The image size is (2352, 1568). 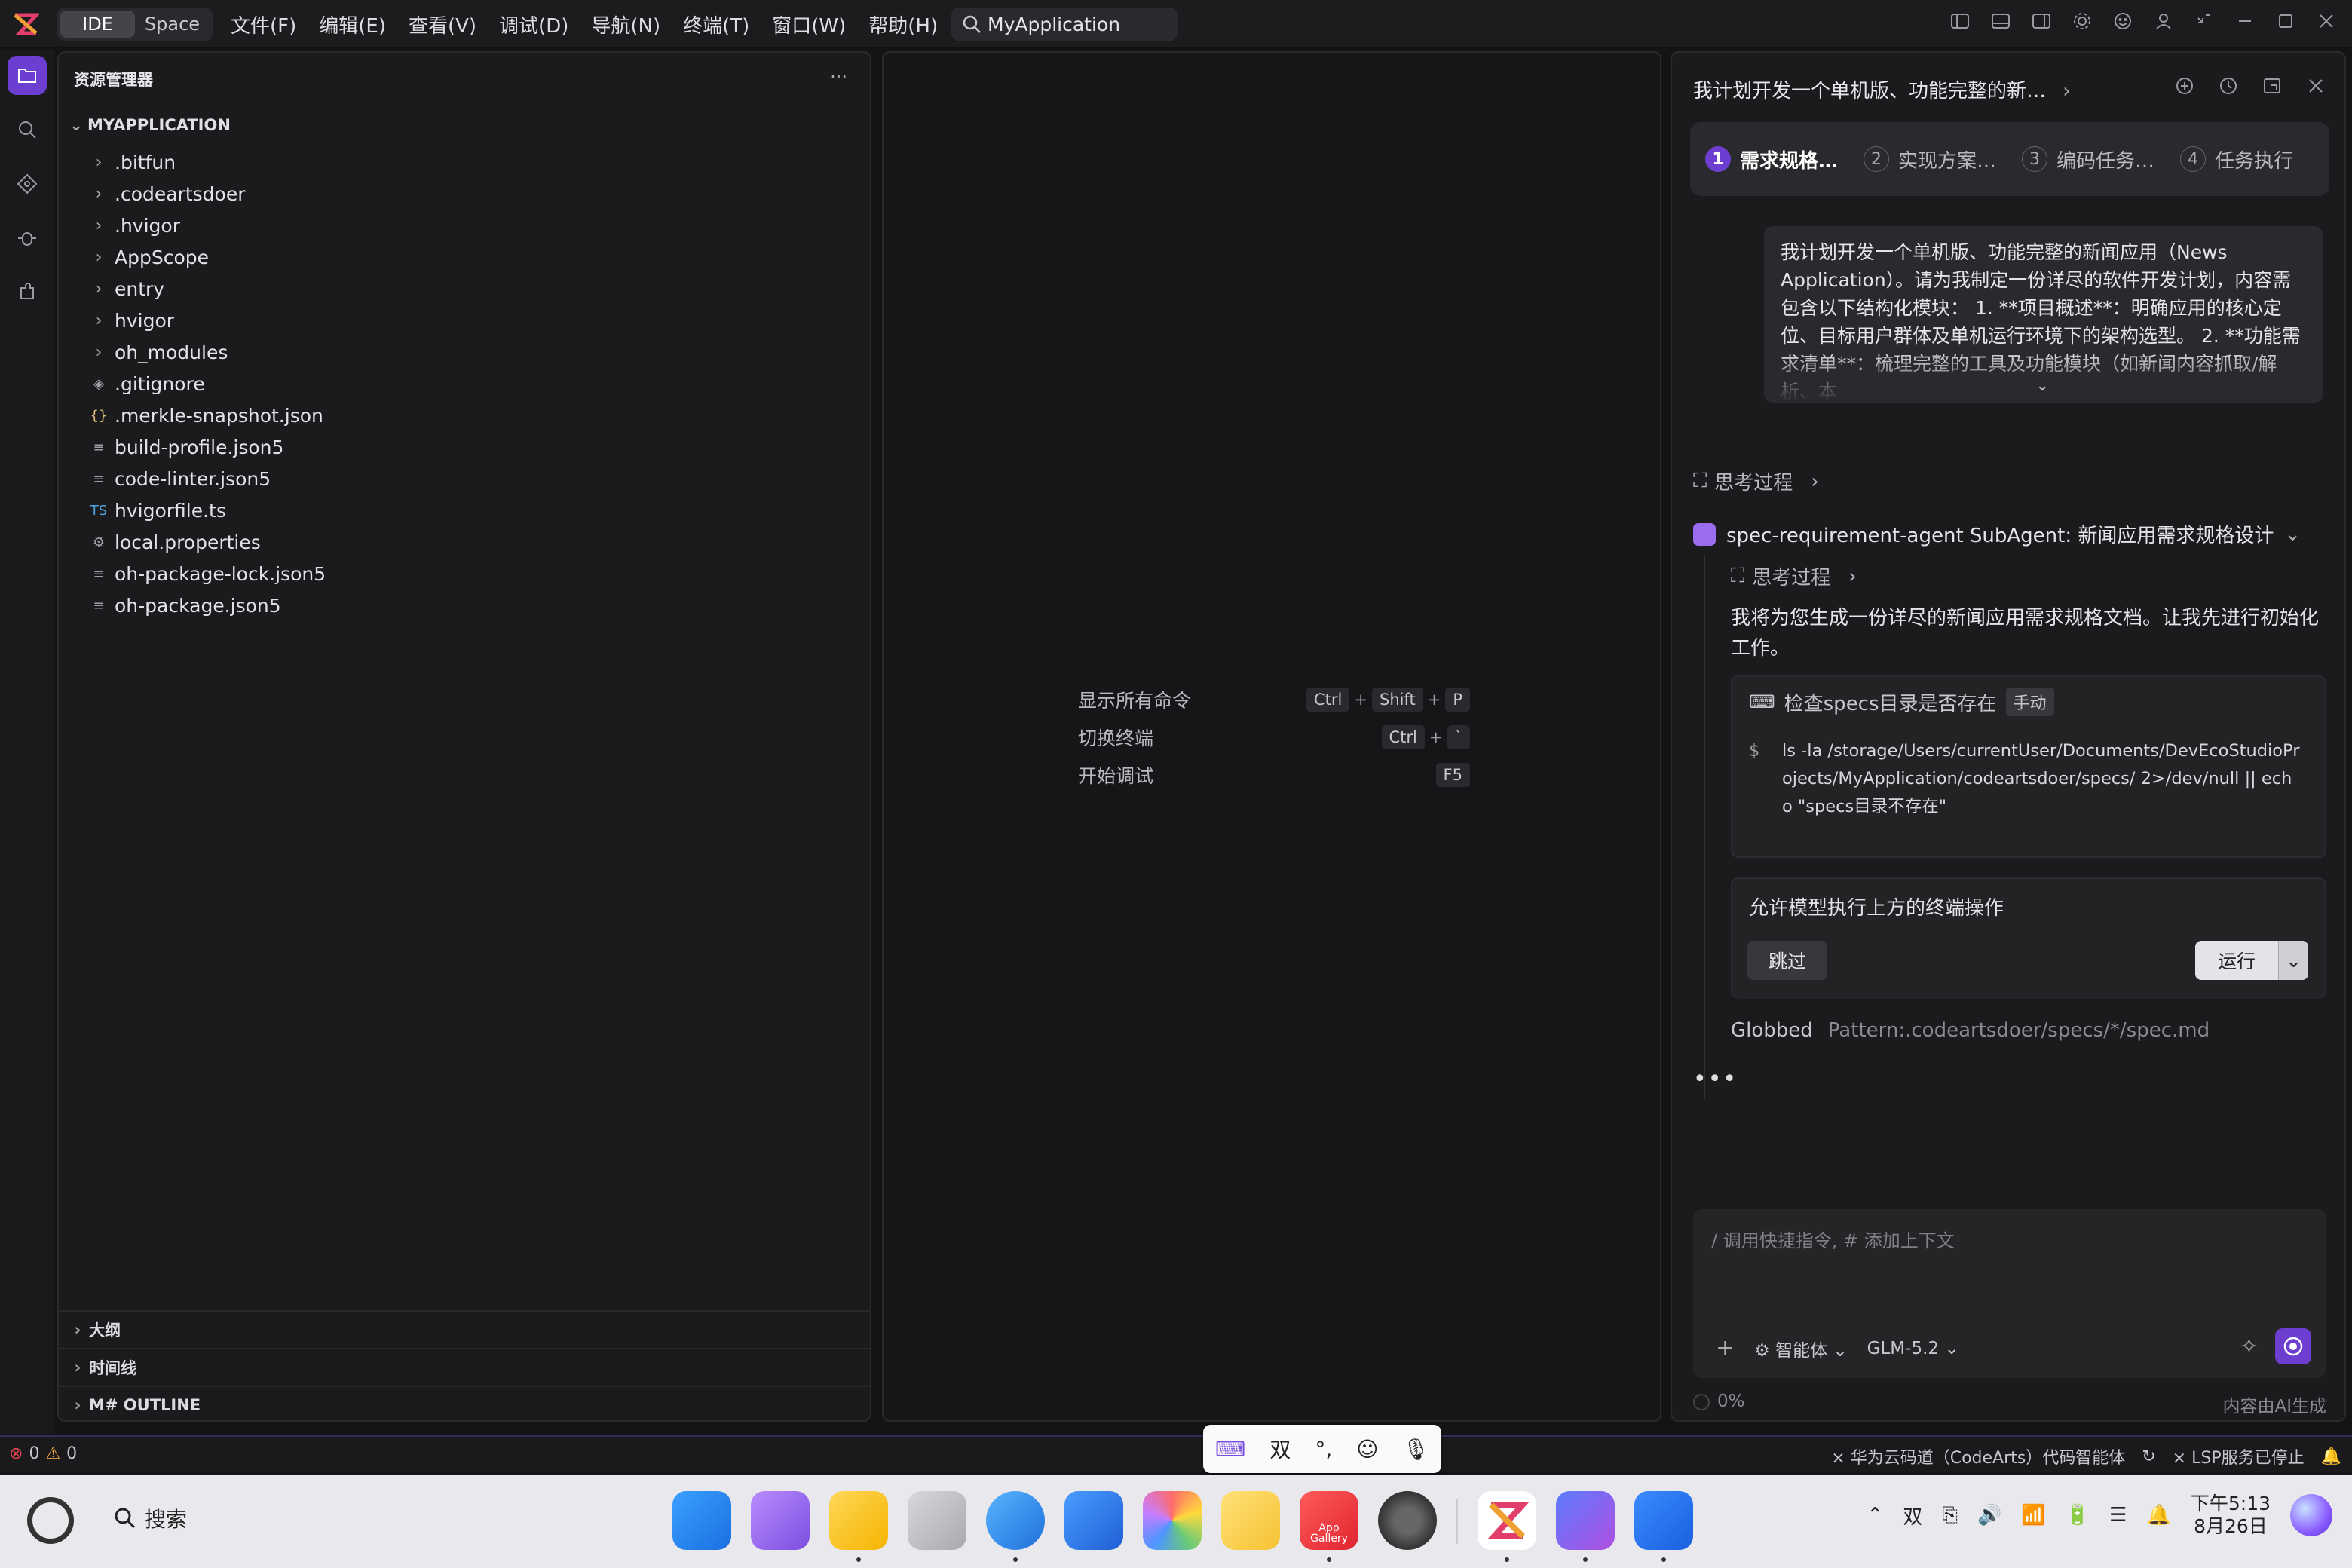 I want to click on section-timeline: › 时间线, so click(x=464, y=1367).